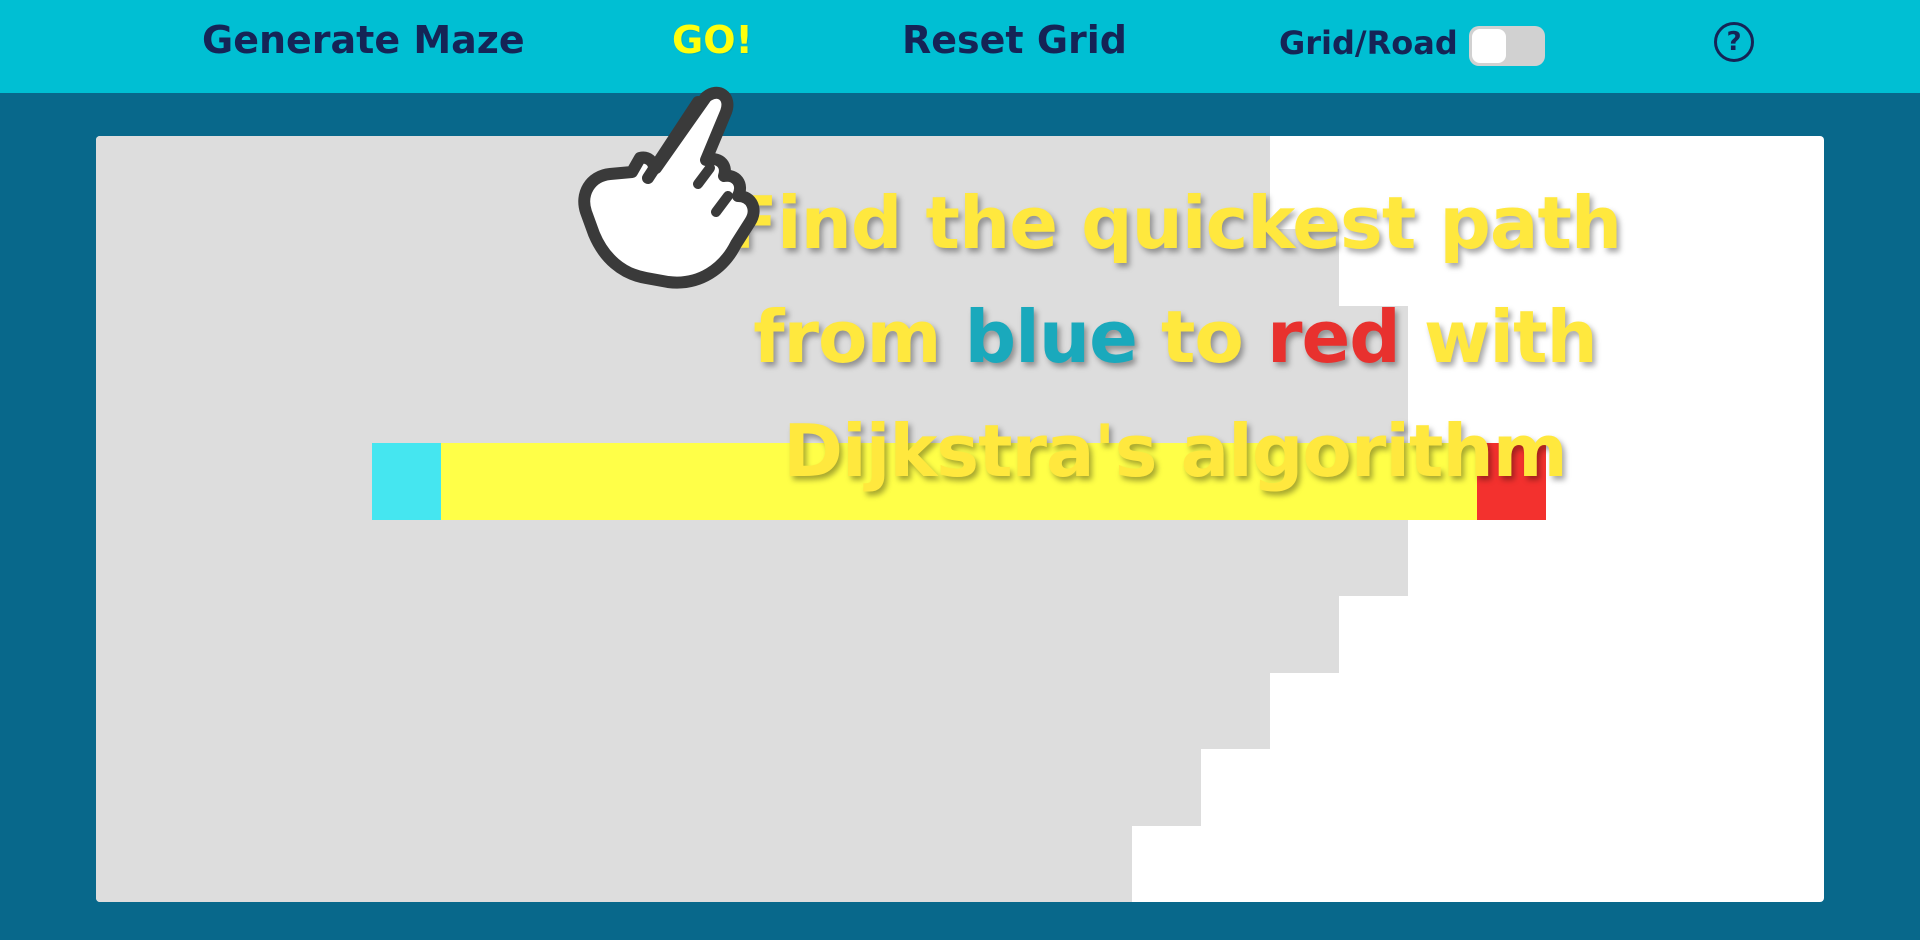 The width and height of the screenshot is (1920, 940). I want to click on go-button: GO!, so click(712, 40).